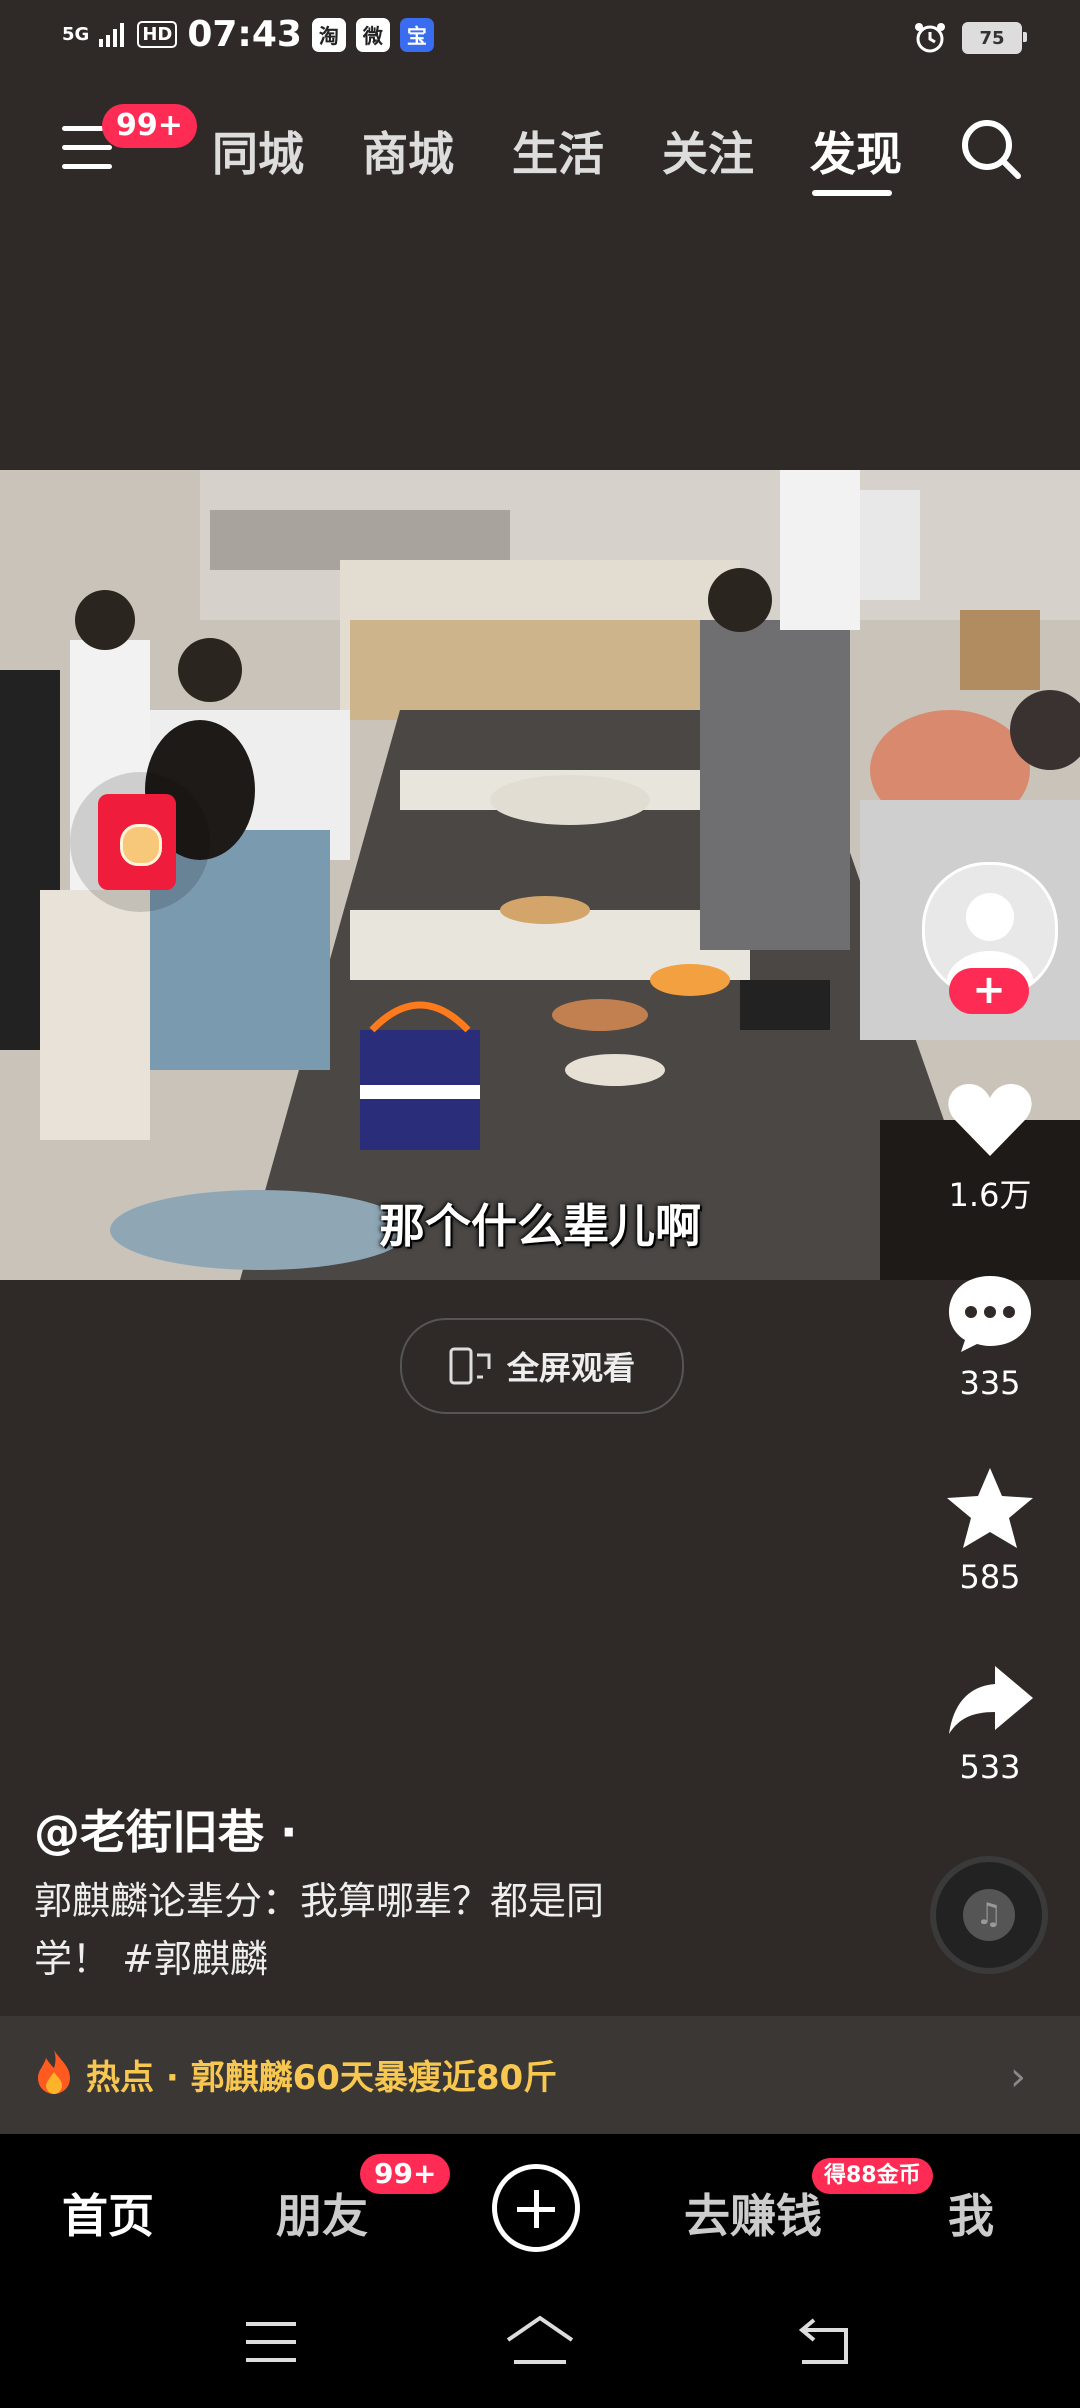 This screenshot has width=1080, height=2408. I want to click on status-bar: 5G HD 07:43 淘 微 宝 75, so click(540, 40).